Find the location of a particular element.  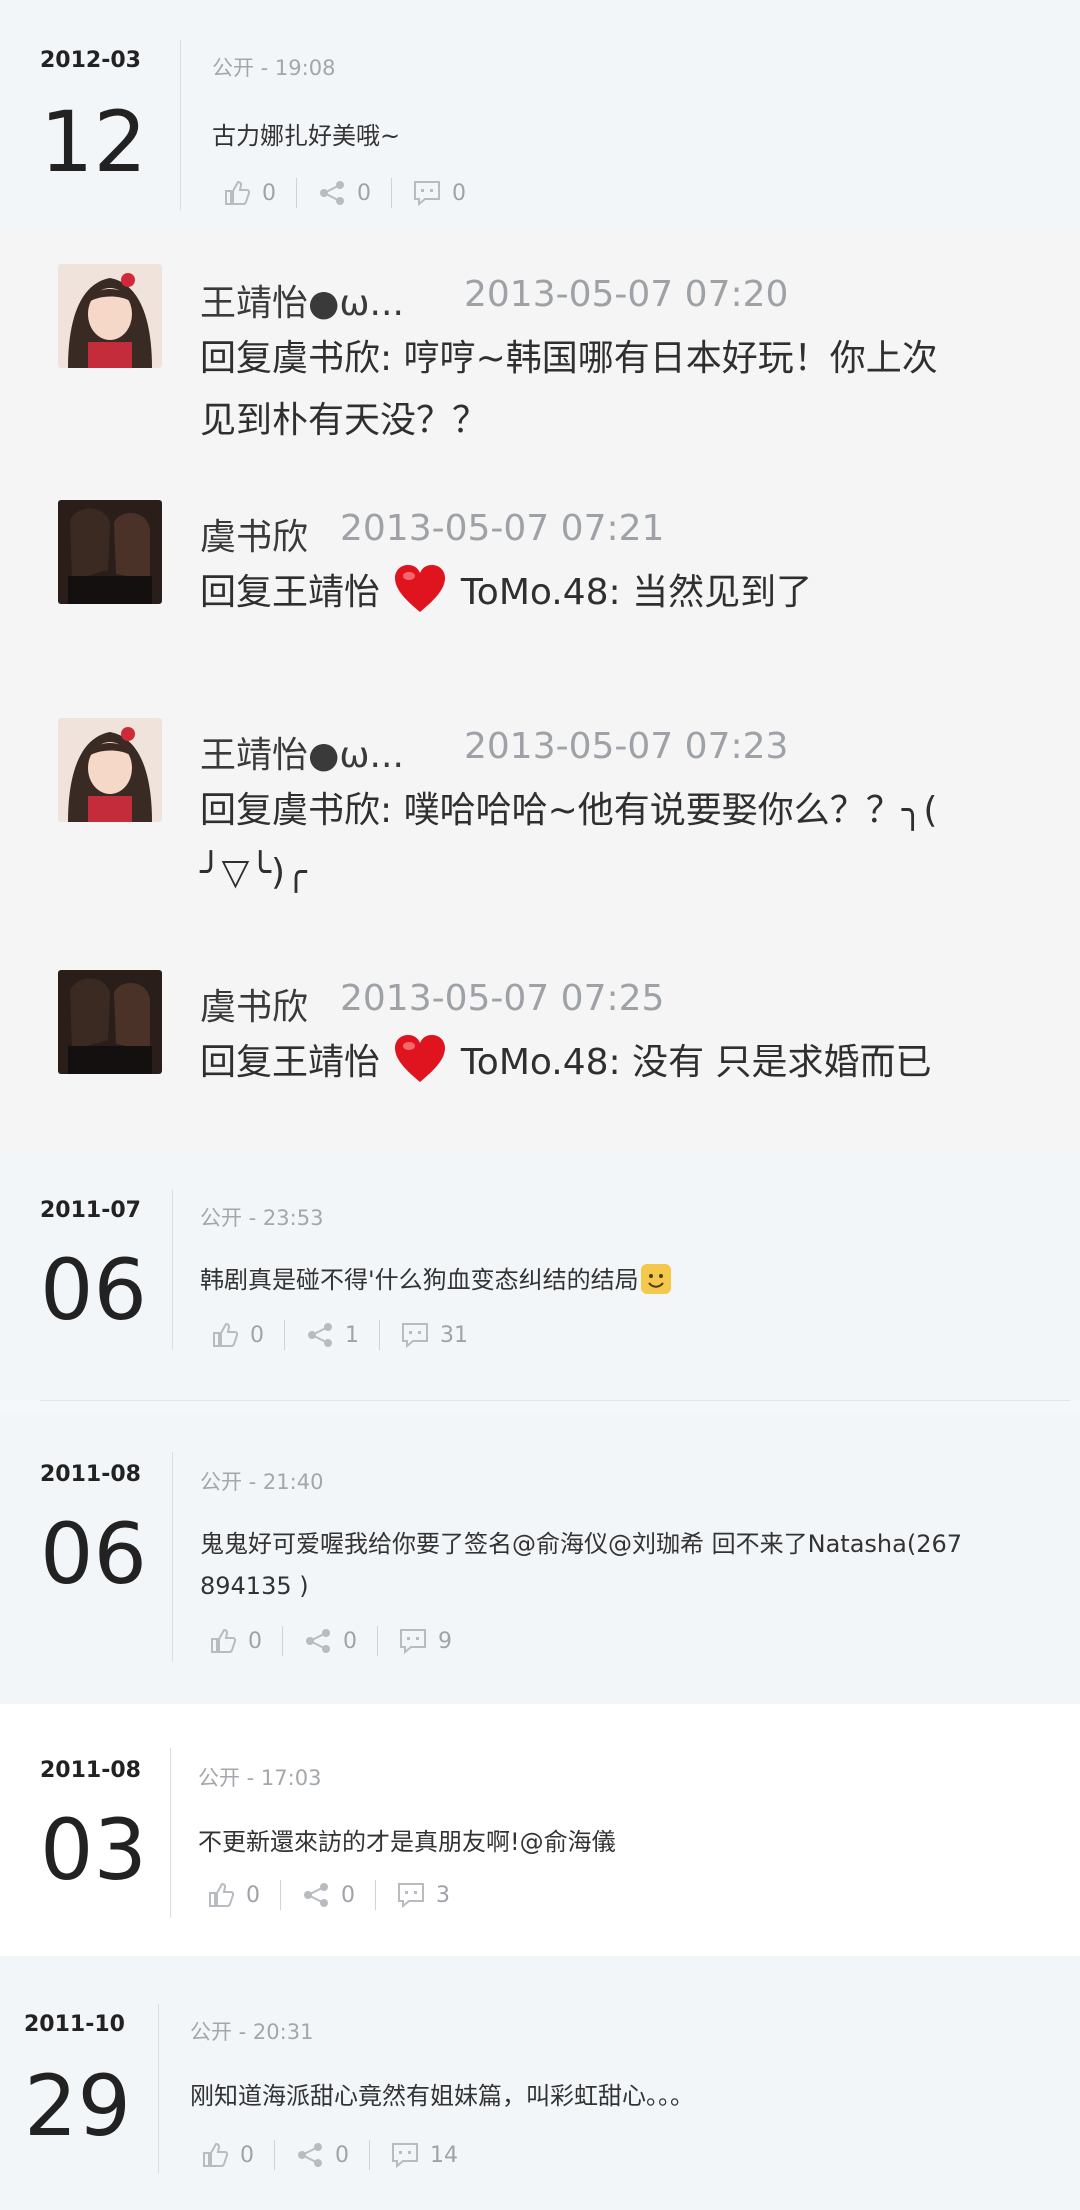

comment-button: 14 is located at coordinates (424, 2155).